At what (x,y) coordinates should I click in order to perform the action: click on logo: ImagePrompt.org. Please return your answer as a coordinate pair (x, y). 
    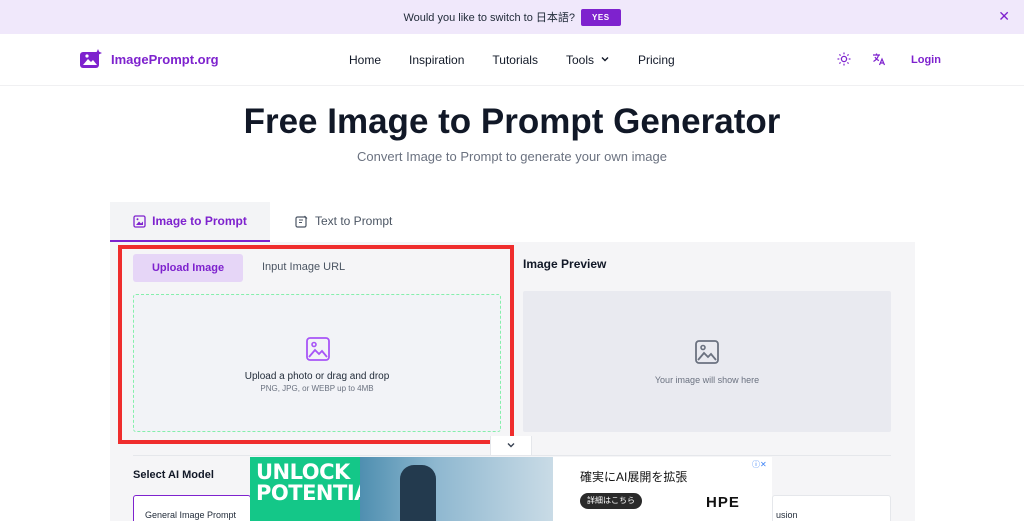
    Looking at the image, I should click on (149, 59).